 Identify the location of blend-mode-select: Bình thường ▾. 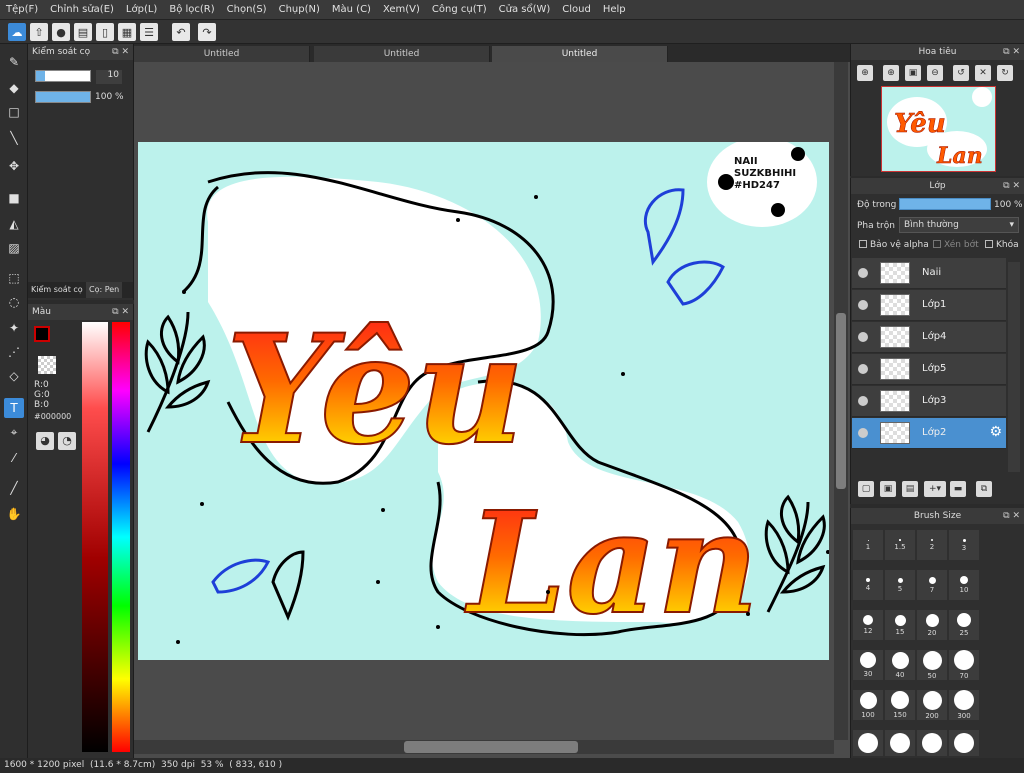
(959, 225).